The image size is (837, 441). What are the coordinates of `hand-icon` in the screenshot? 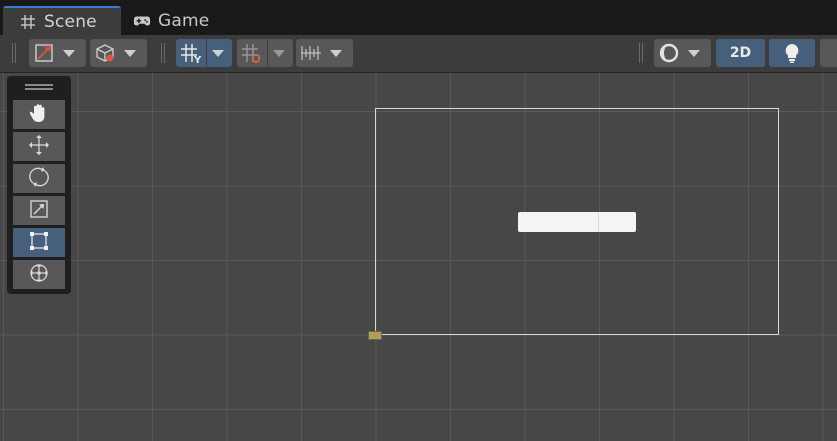 It's located at (39, 115).